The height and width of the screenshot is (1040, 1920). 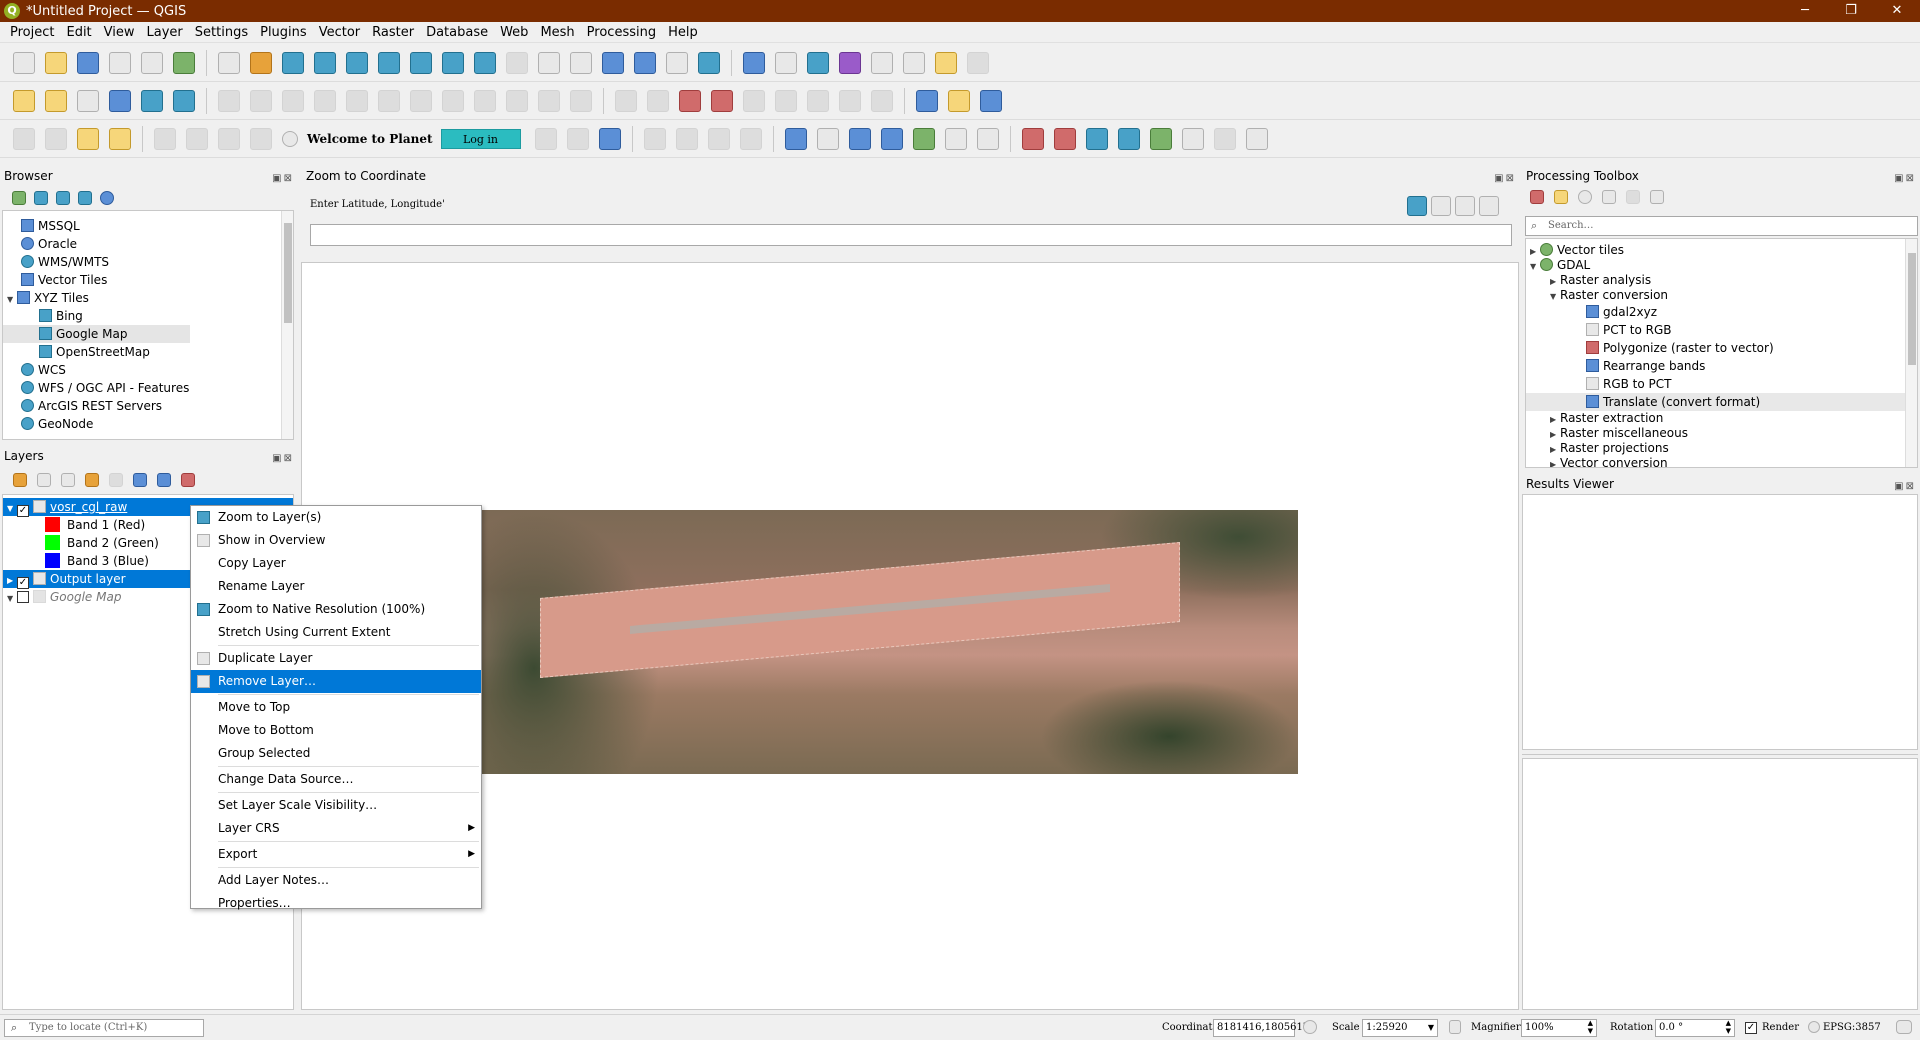 What do you see at coordinates (1897, 11) in the screenshot?
I see `close-icon: ✕` at bounding box center [1897, 11].